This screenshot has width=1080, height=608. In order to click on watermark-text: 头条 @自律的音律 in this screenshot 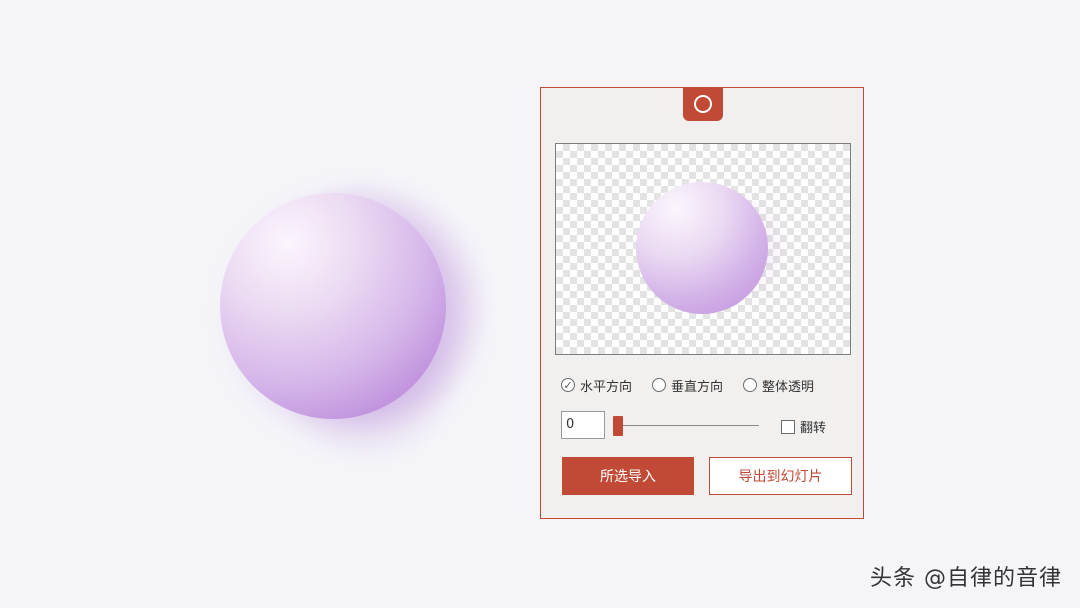, I will do `click(966, 578)`.